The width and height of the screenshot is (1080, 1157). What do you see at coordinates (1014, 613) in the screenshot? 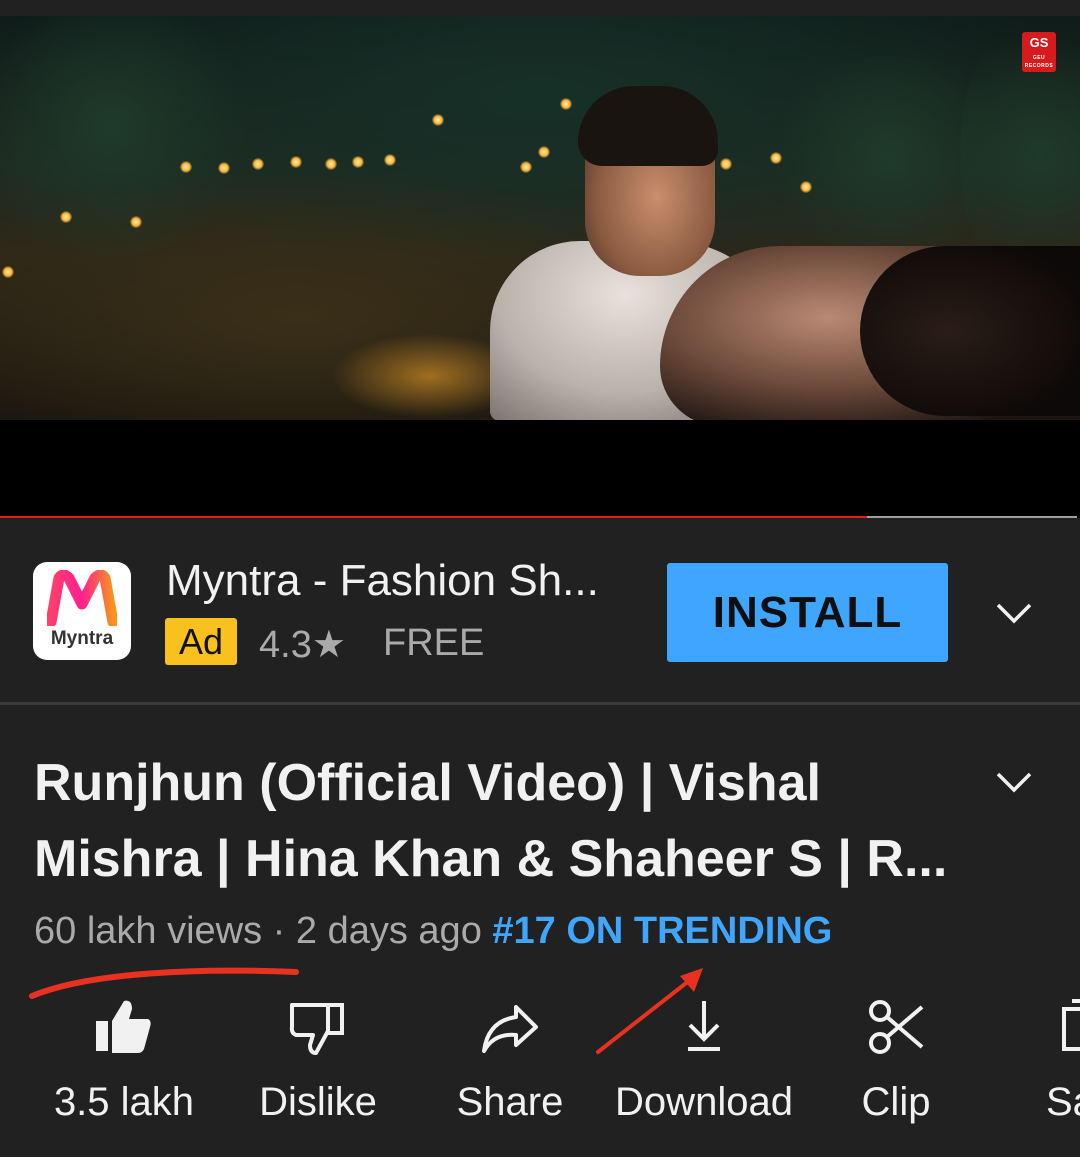
I see `ad-expand-chevron-icon` at bounding box center [1014, 613].